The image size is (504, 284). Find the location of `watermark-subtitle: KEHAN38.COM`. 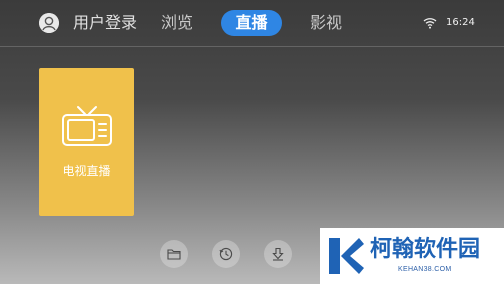

watermark-subtitle: KEHAN38.COM is located at coordinates (425, 269).